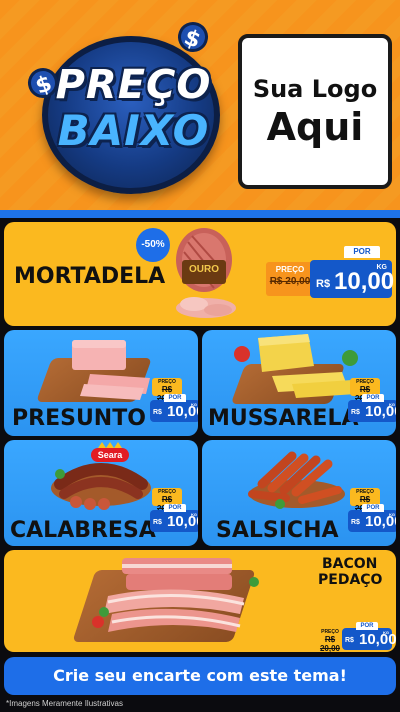 This screenshot has height=712, width=400. What do you see at coordinates (277, 530) in the screenshot?
I see `product-name: SALSICHA` at bounding box center [277, 530].